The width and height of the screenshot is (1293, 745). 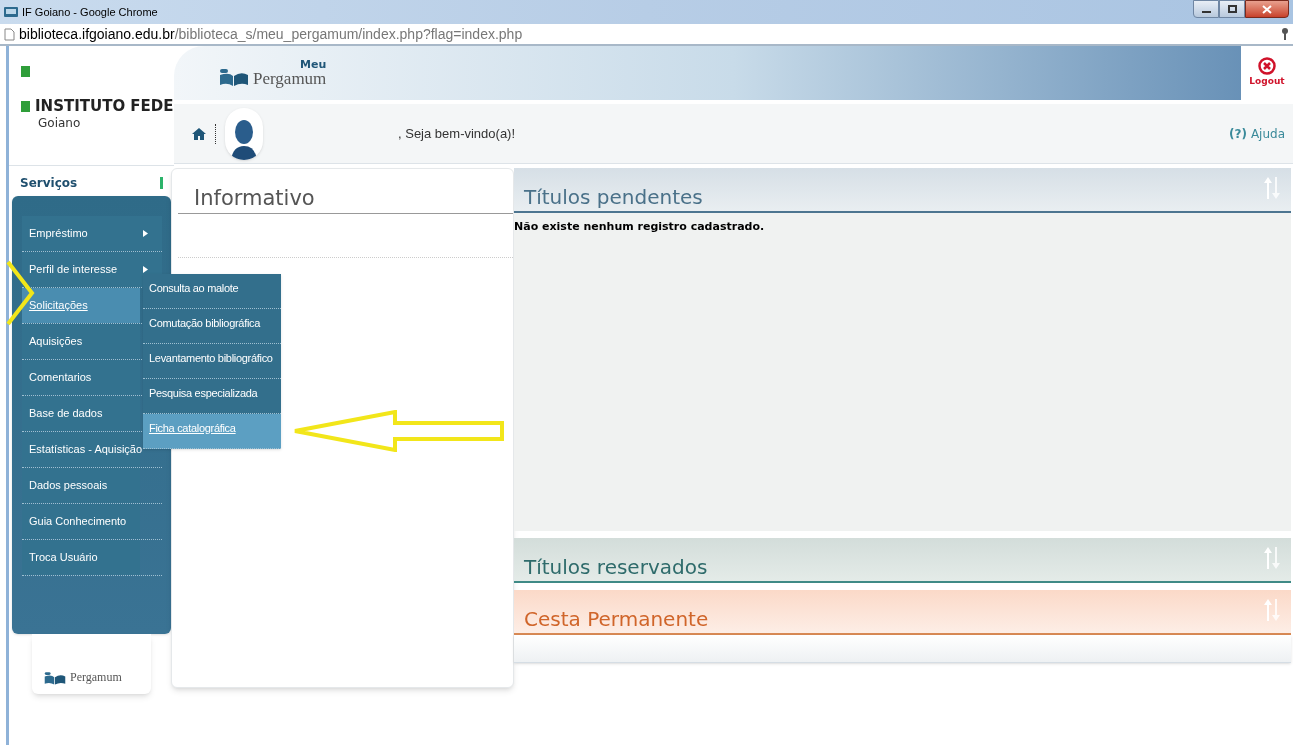 I want to click on menu-item: Comentarios, so click(x=81, y=377).